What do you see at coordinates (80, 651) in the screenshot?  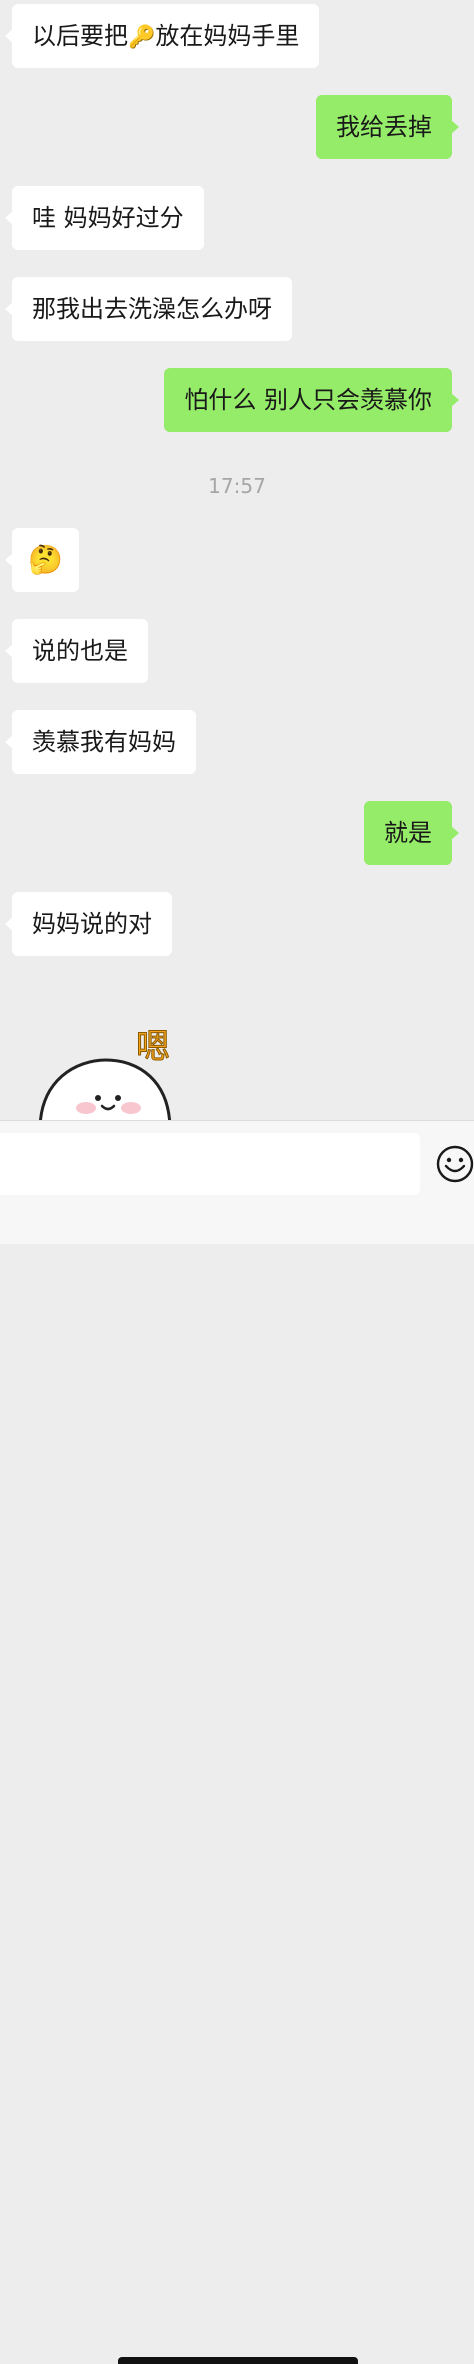 I see `message-text: 说的也是` at bounding box center [80, 651].